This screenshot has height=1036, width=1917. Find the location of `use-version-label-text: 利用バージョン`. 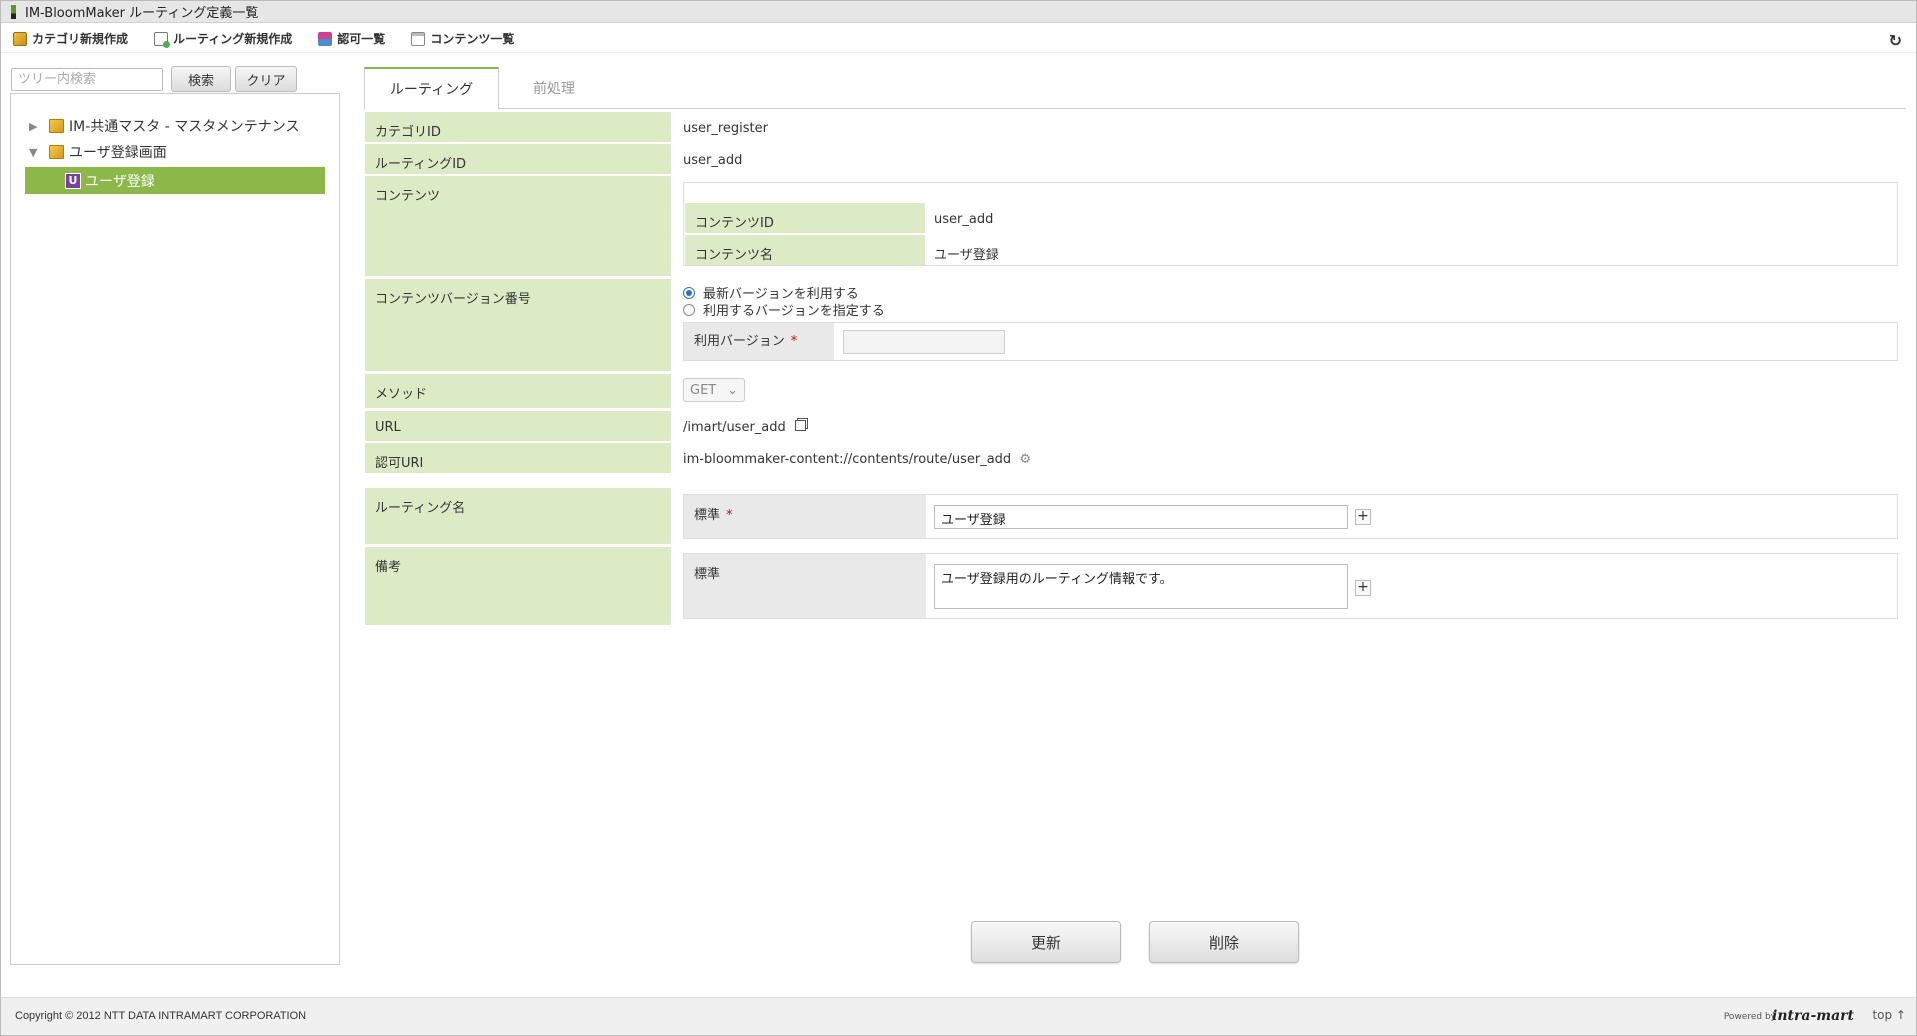

use-version-label-text: 利用バージョン is located at coordinates (739, 341).